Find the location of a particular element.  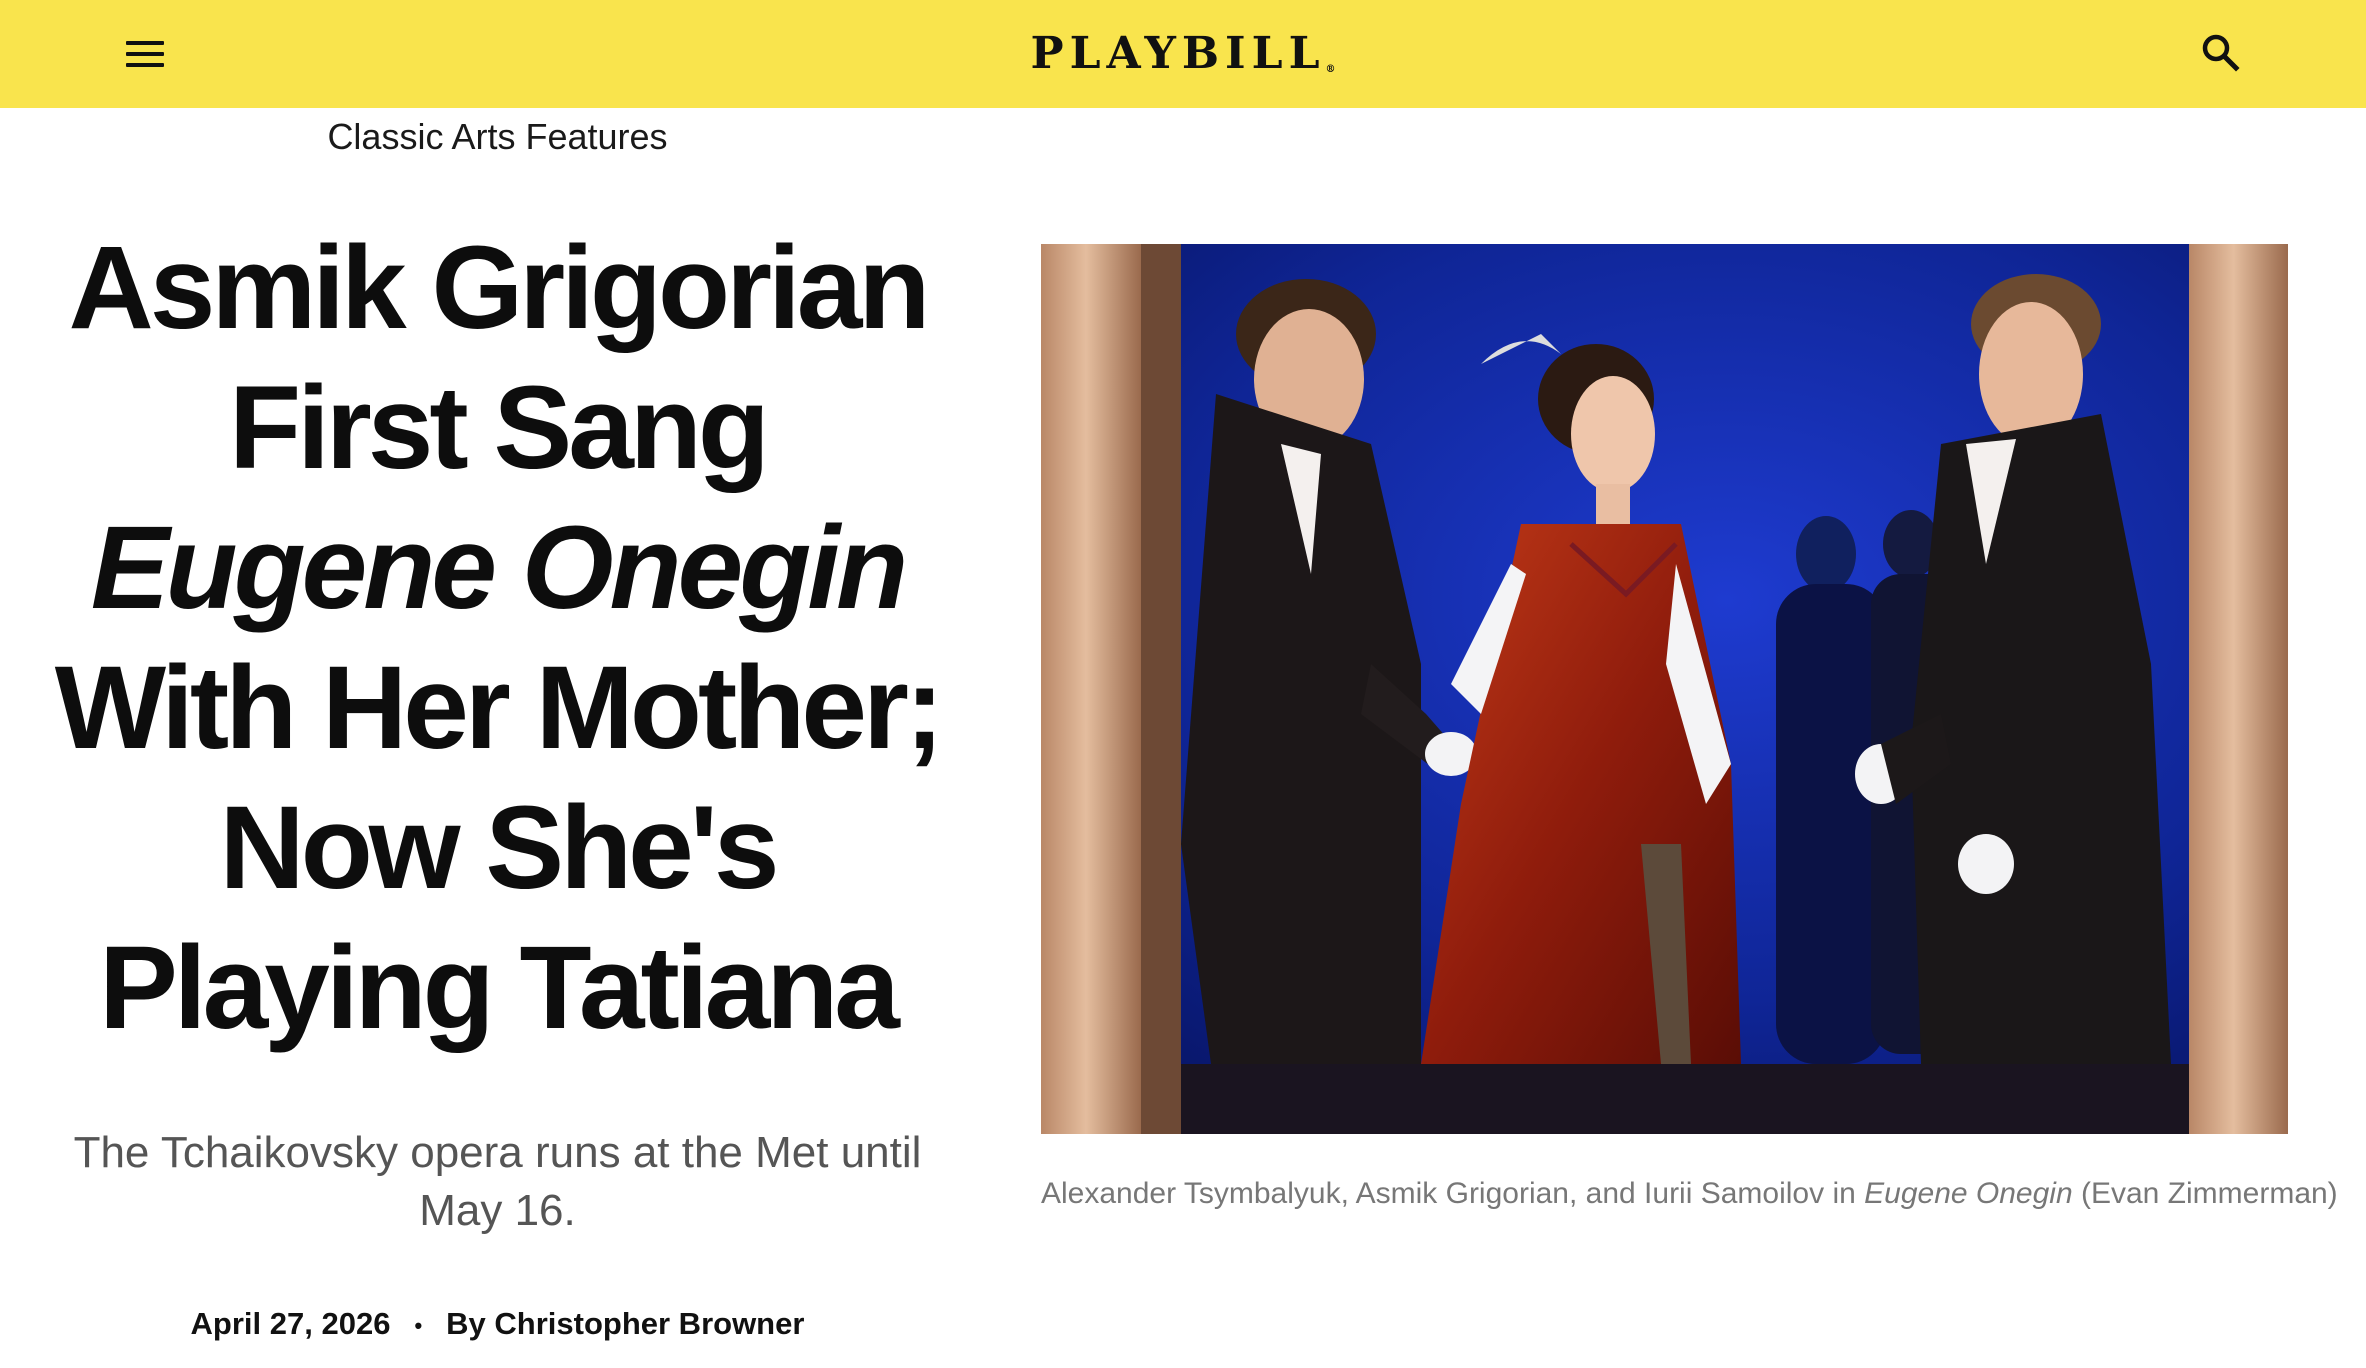

logo-text: PLAYBILL is located at coordinates (1178, 53).